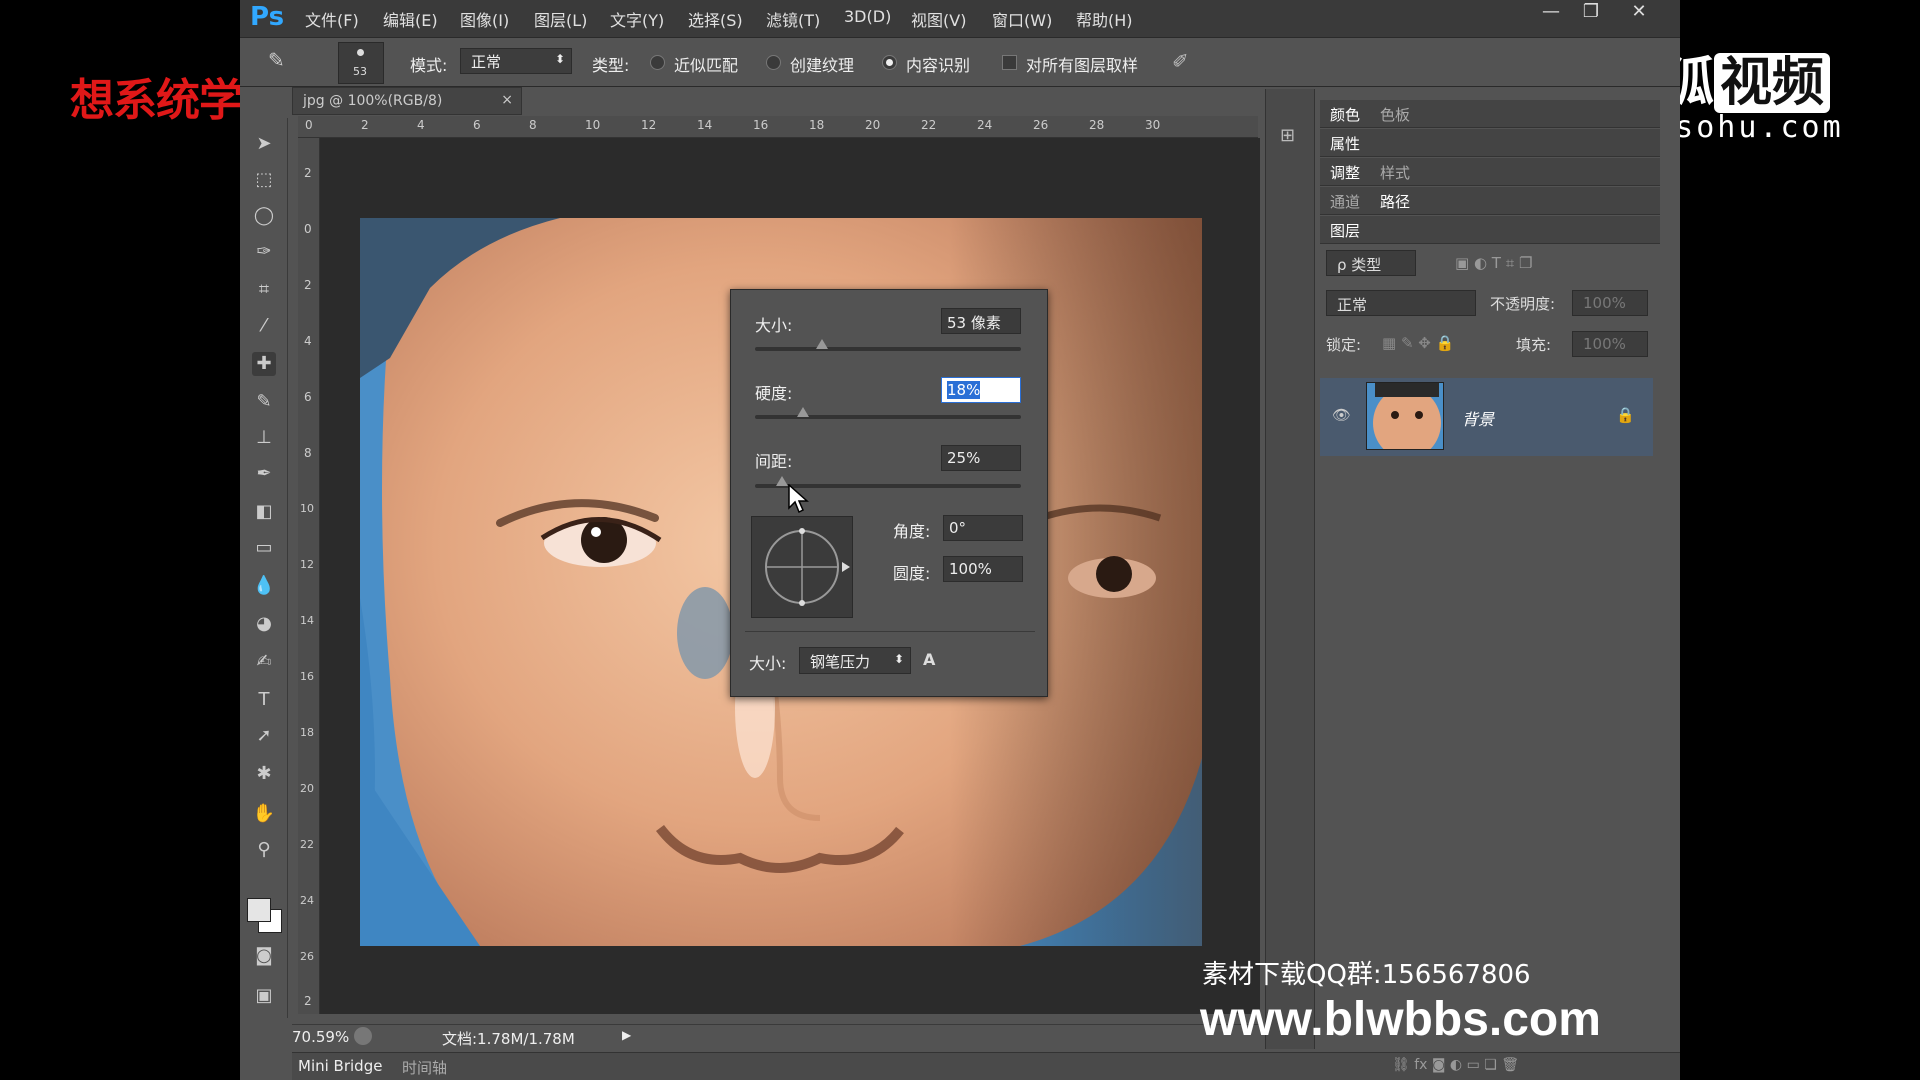  I want to click on lasso-tool-icon: ◯, so click(264, 216).